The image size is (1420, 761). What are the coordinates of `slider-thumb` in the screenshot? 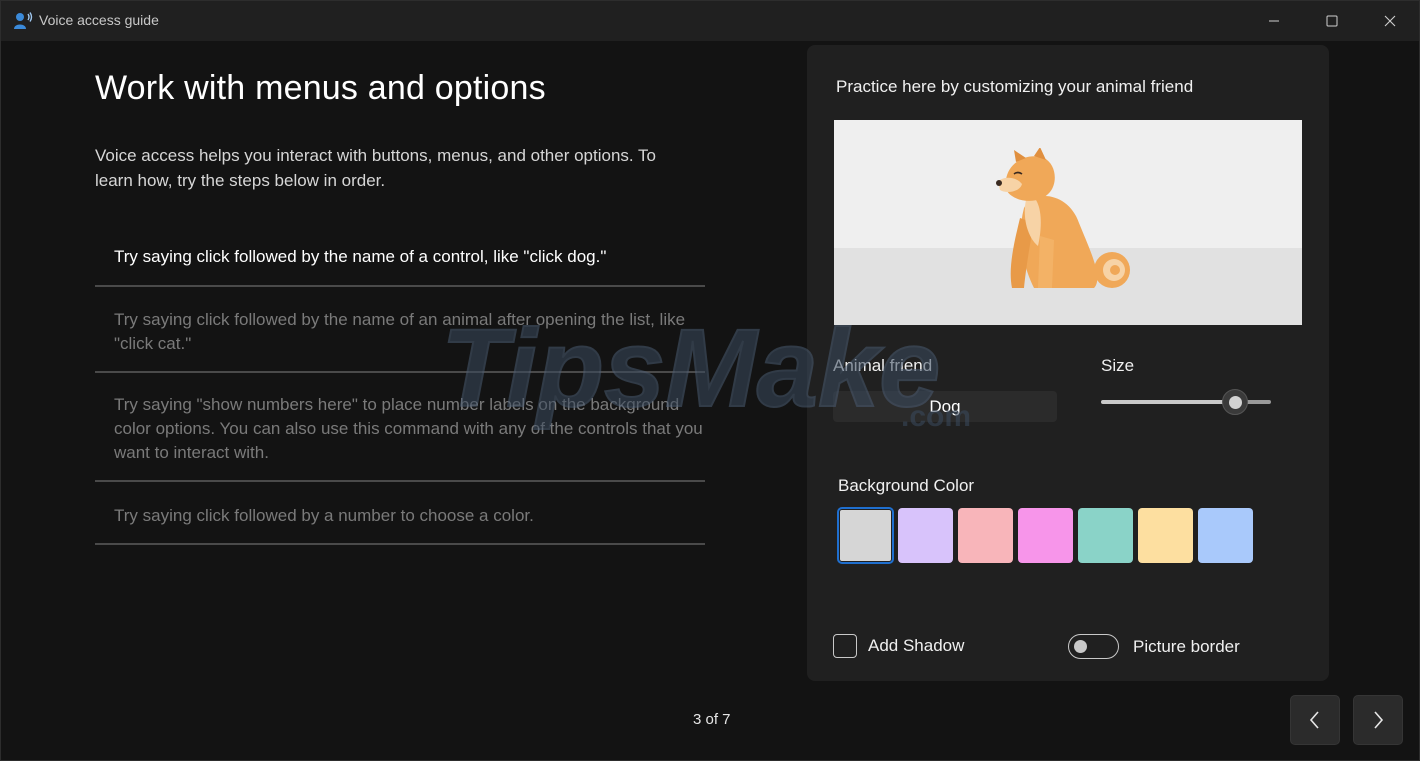 It's located at (1235, 402).